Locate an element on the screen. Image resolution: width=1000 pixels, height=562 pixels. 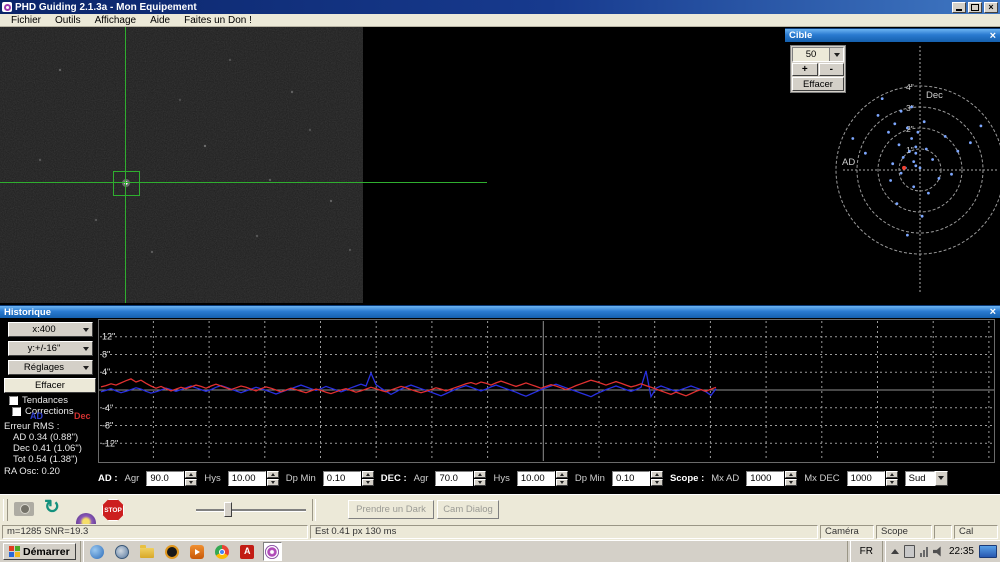
crosshair-horizontal-line is located at coordinates (243, 182).